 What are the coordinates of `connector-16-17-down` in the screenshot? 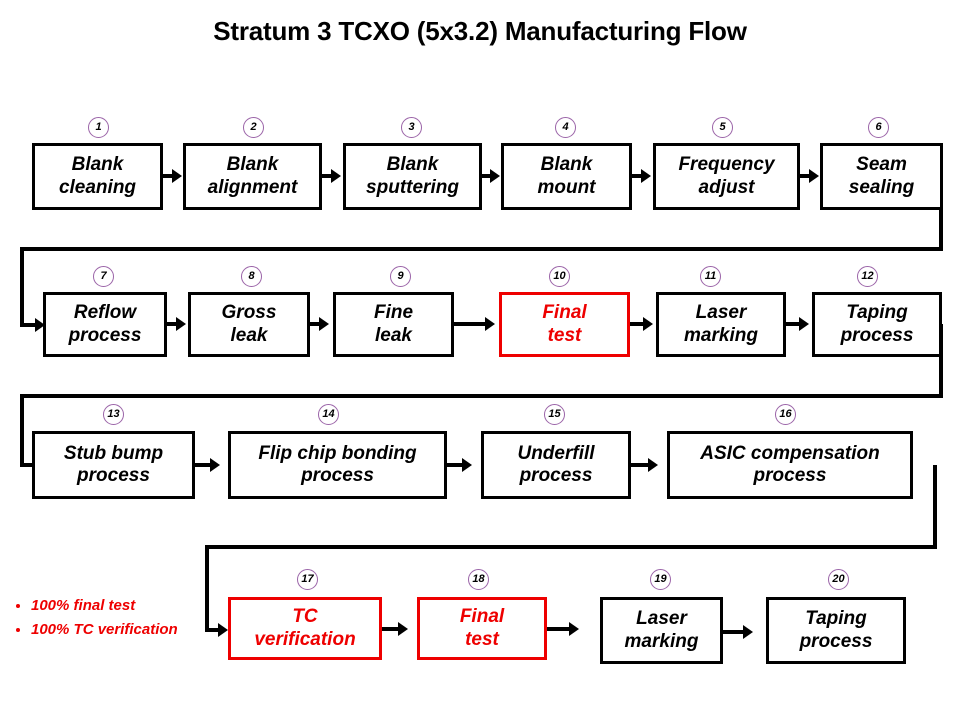 It's located at (935, 505).